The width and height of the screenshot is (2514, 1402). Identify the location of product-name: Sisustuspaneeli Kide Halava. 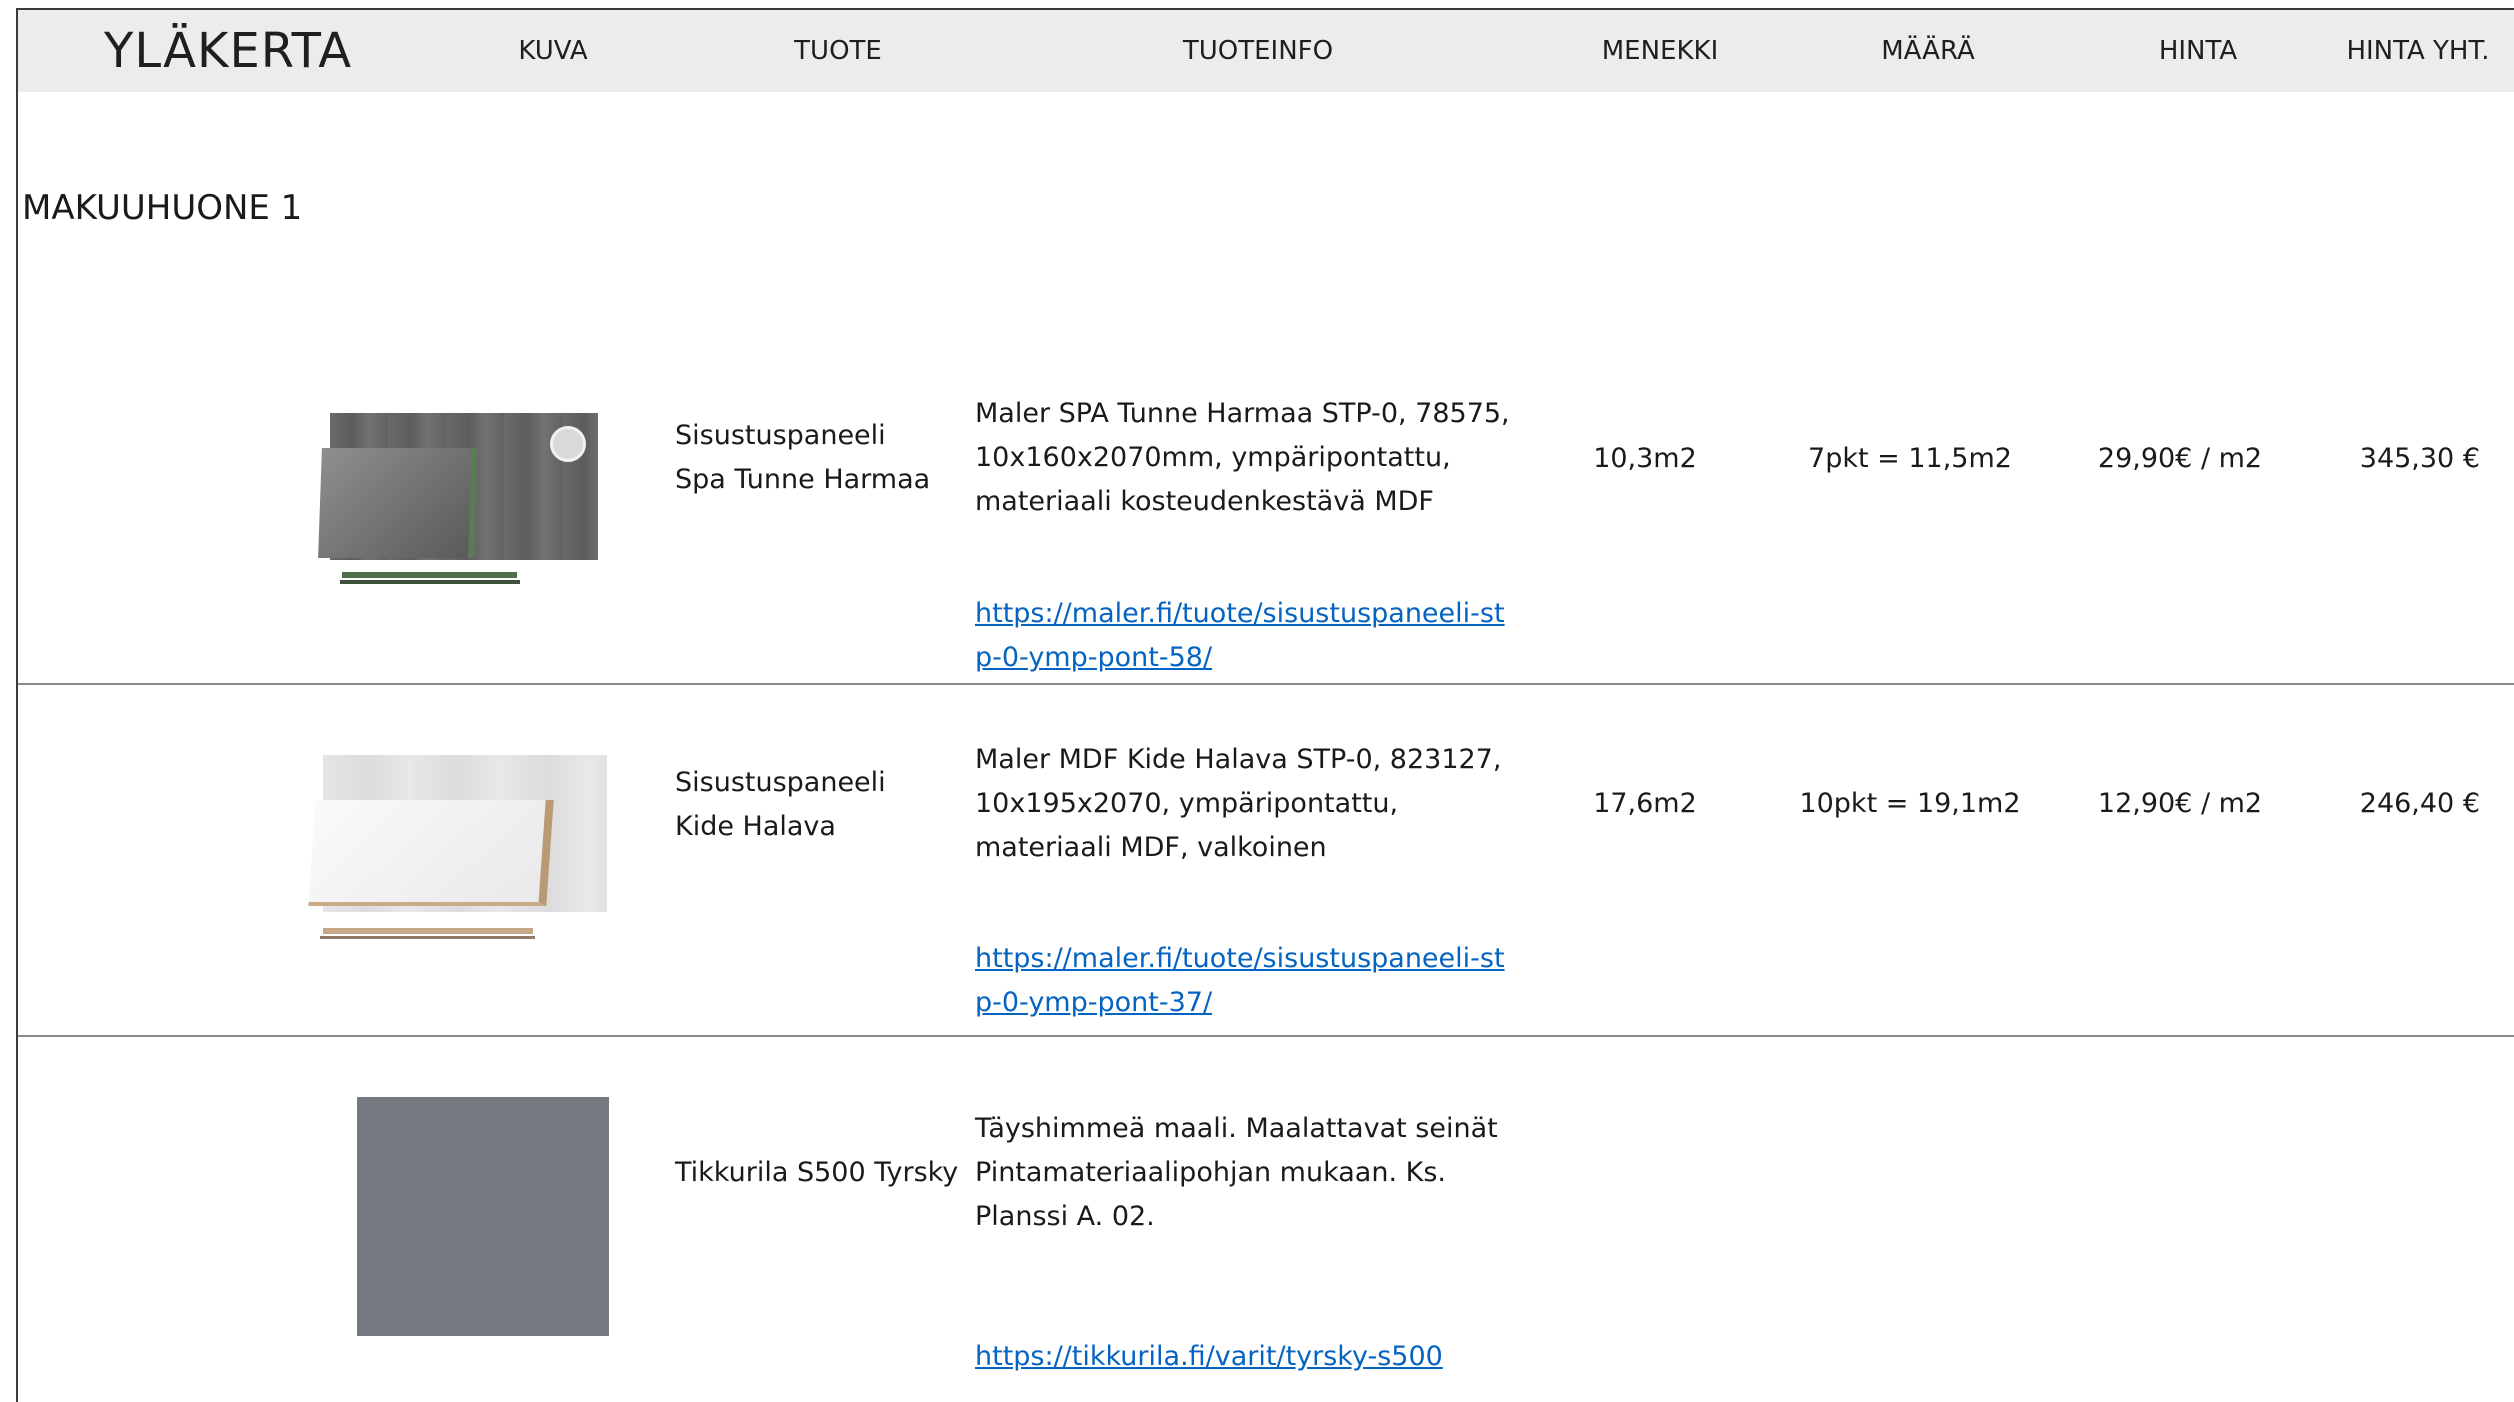
(780, 804).